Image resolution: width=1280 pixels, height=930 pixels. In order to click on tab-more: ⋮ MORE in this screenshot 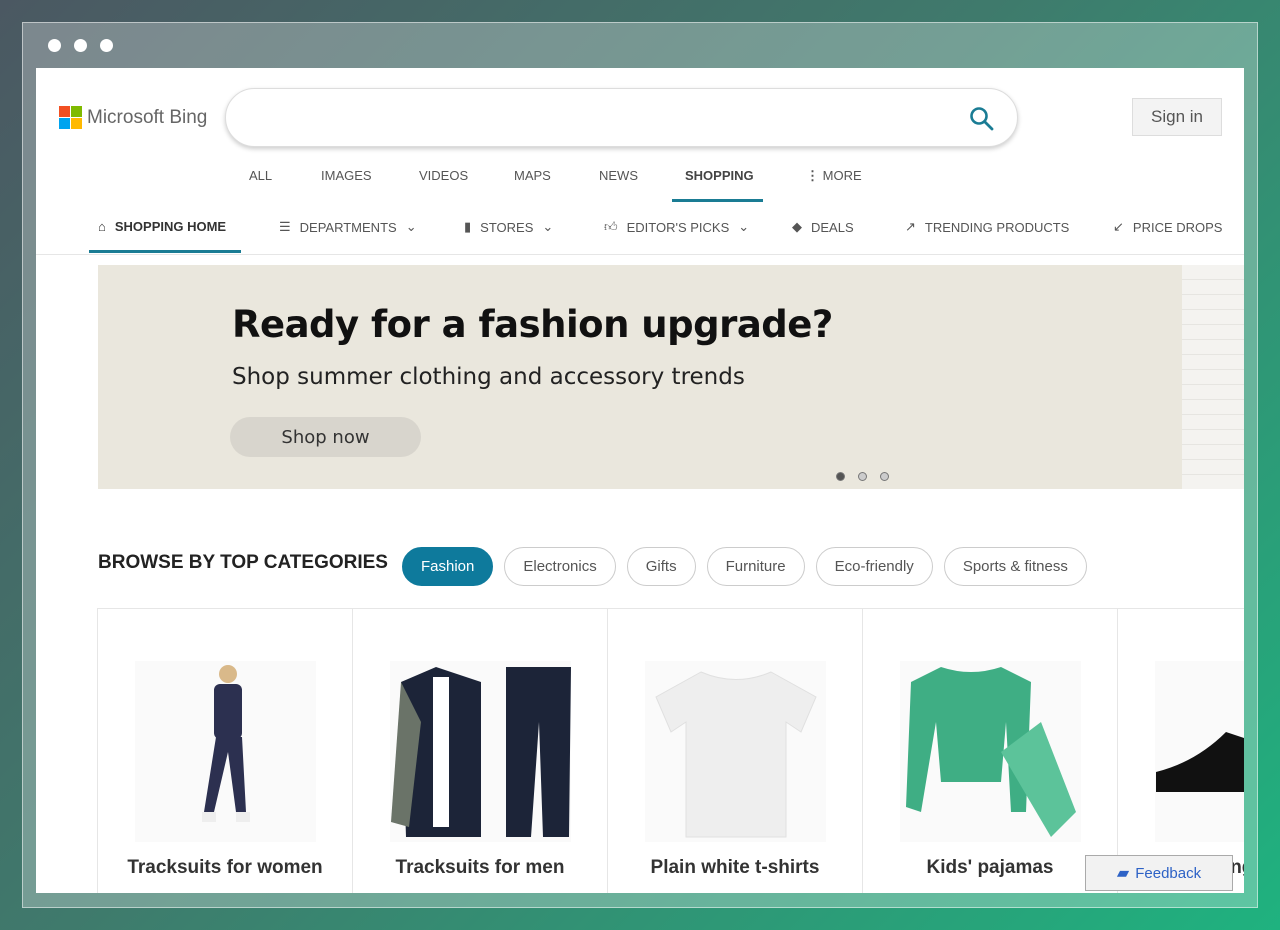, I will do `click(834, 176)`.